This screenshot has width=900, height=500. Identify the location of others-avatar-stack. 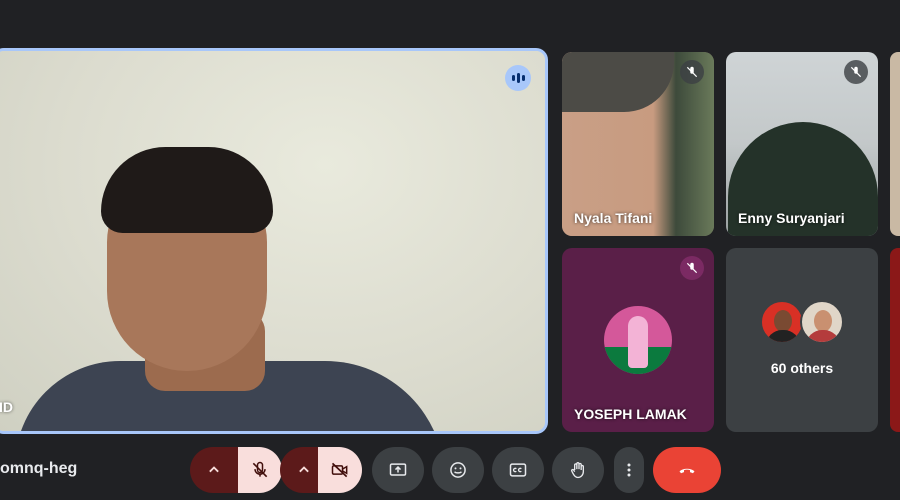
(805, 323).